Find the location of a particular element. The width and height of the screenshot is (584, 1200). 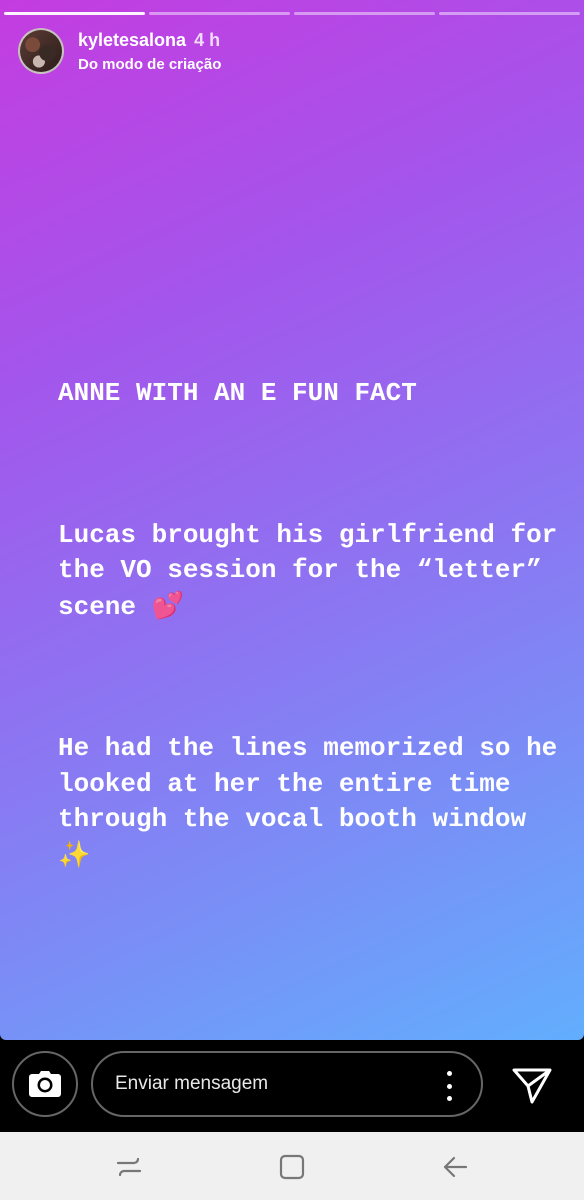

recent-apps-icon is located at coordinates (129, 1167).